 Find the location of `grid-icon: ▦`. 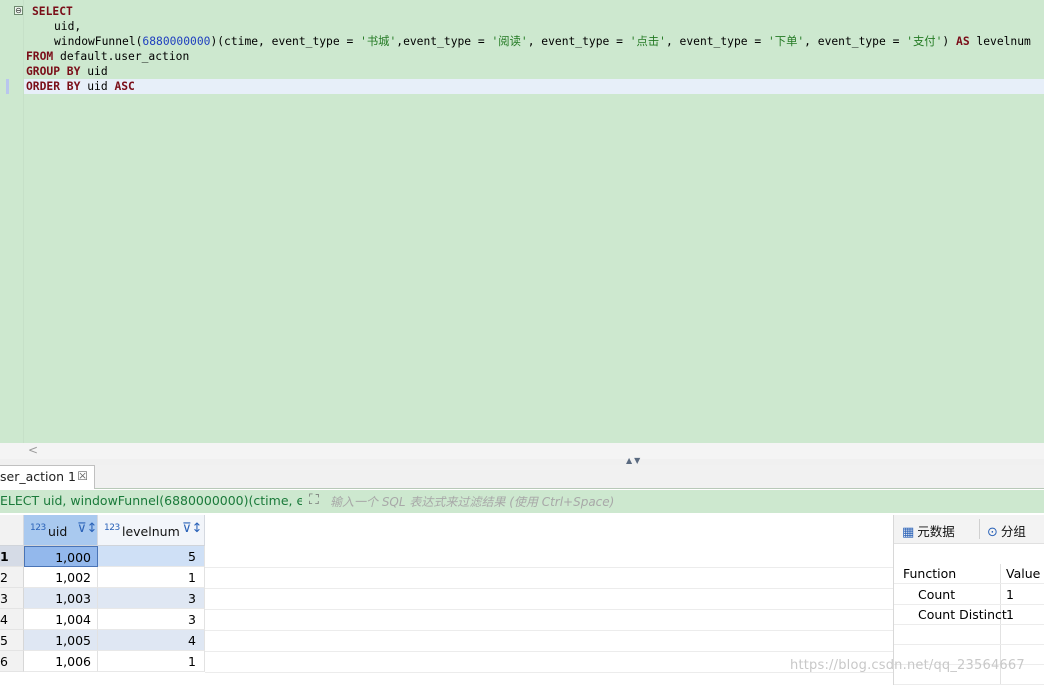

grid-icon: ▦ is located at coordinates (908, 532).